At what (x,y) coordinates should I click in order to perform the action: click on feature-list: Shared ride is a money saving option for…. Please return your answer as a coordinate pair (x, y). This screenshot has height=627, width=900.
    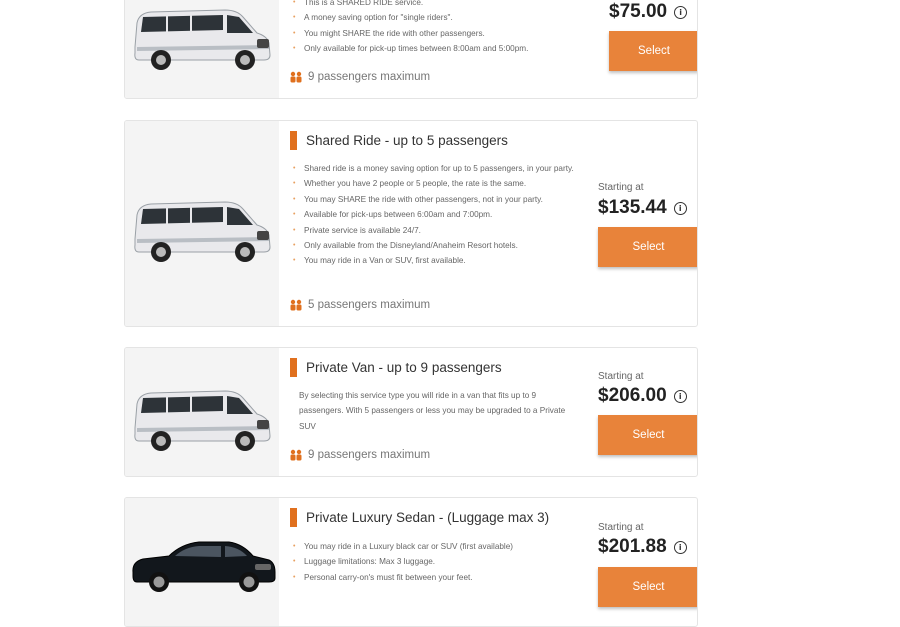
    Looking at the image, I should click on (439, 215).